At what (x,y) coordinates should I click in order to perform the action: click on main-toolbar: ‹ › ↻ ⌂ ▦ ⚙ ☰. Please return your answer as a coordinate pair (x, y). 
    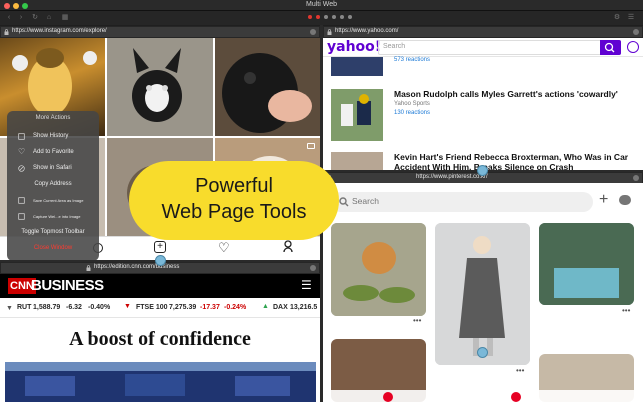
    Looking at the image, I should click on (321, 18).